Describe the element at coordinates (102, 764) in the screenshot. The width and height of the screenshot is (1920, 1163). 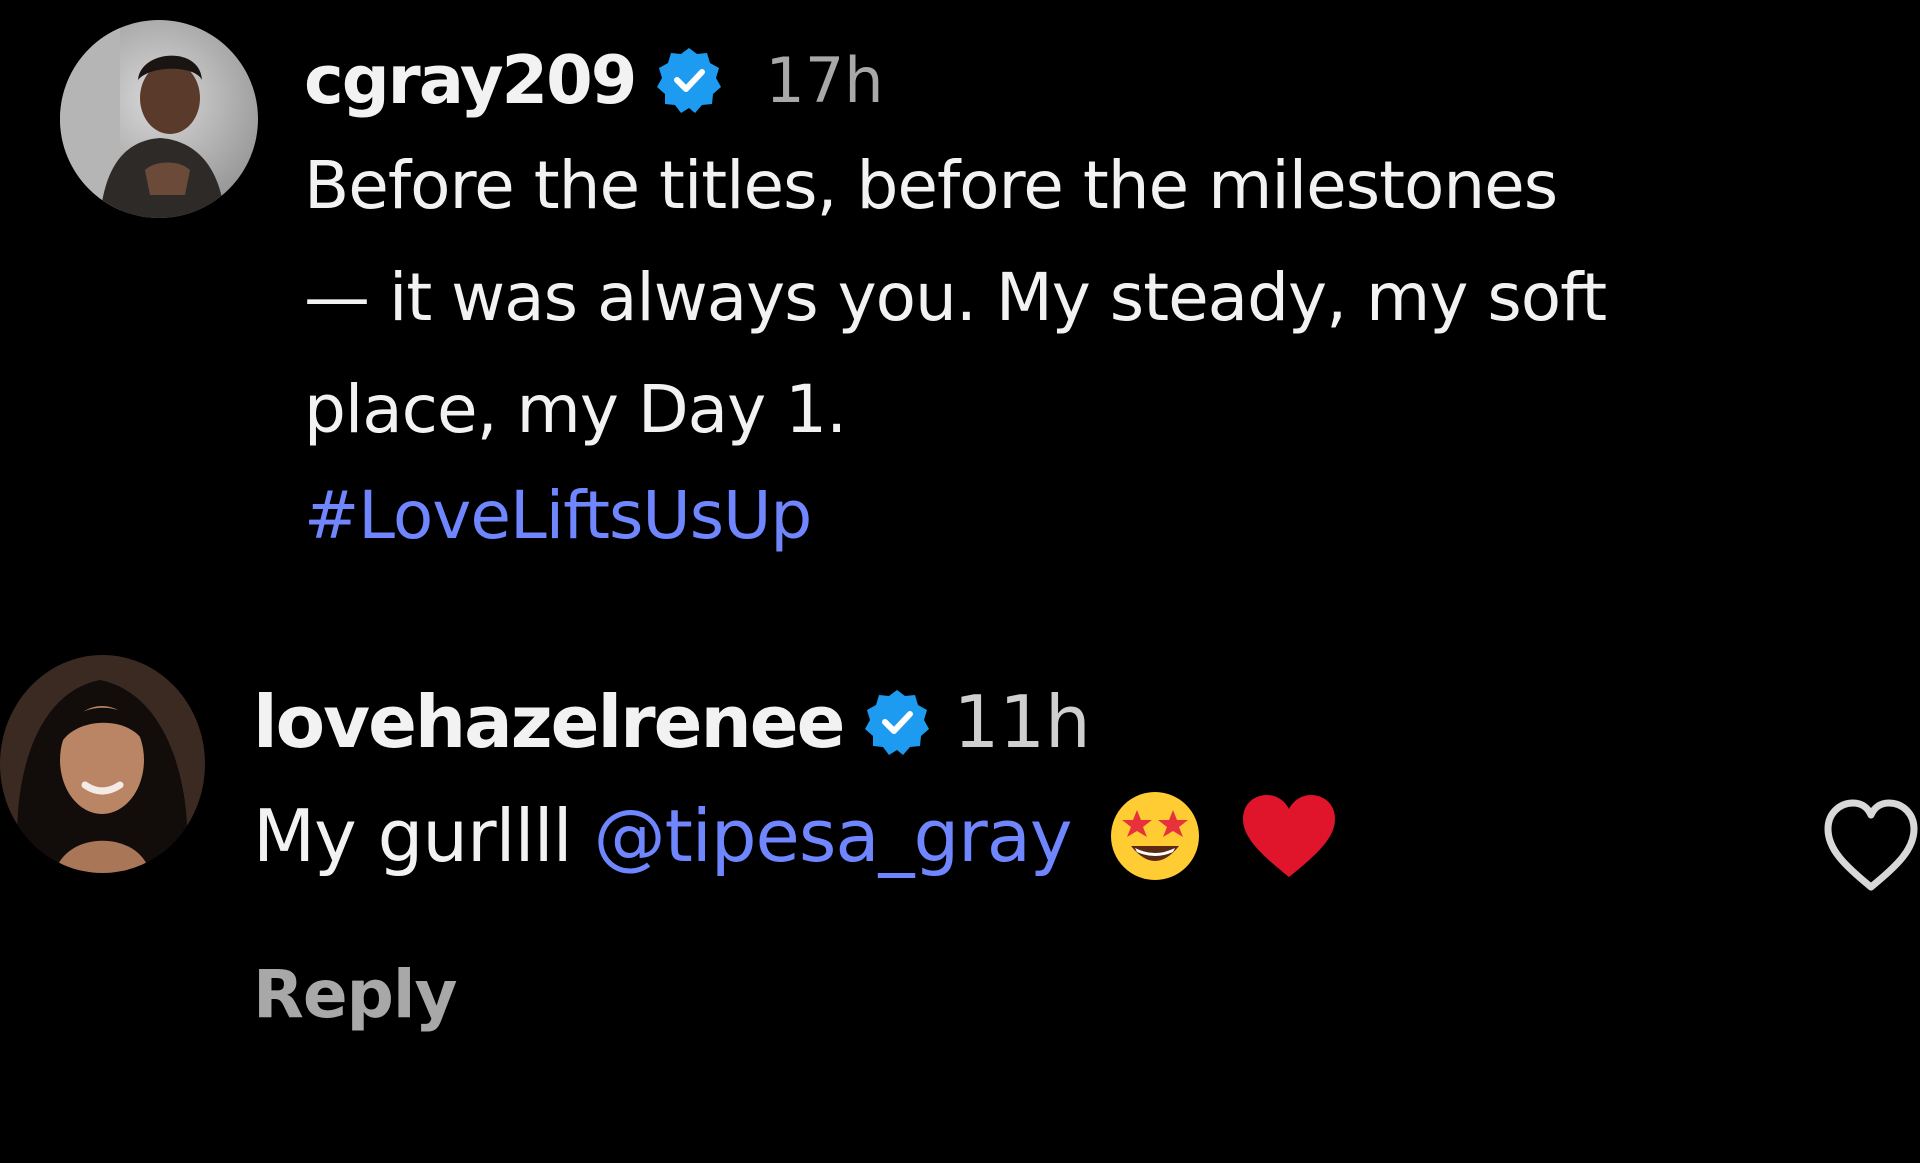
I see `avatar-lovehazelrenee` at that location.